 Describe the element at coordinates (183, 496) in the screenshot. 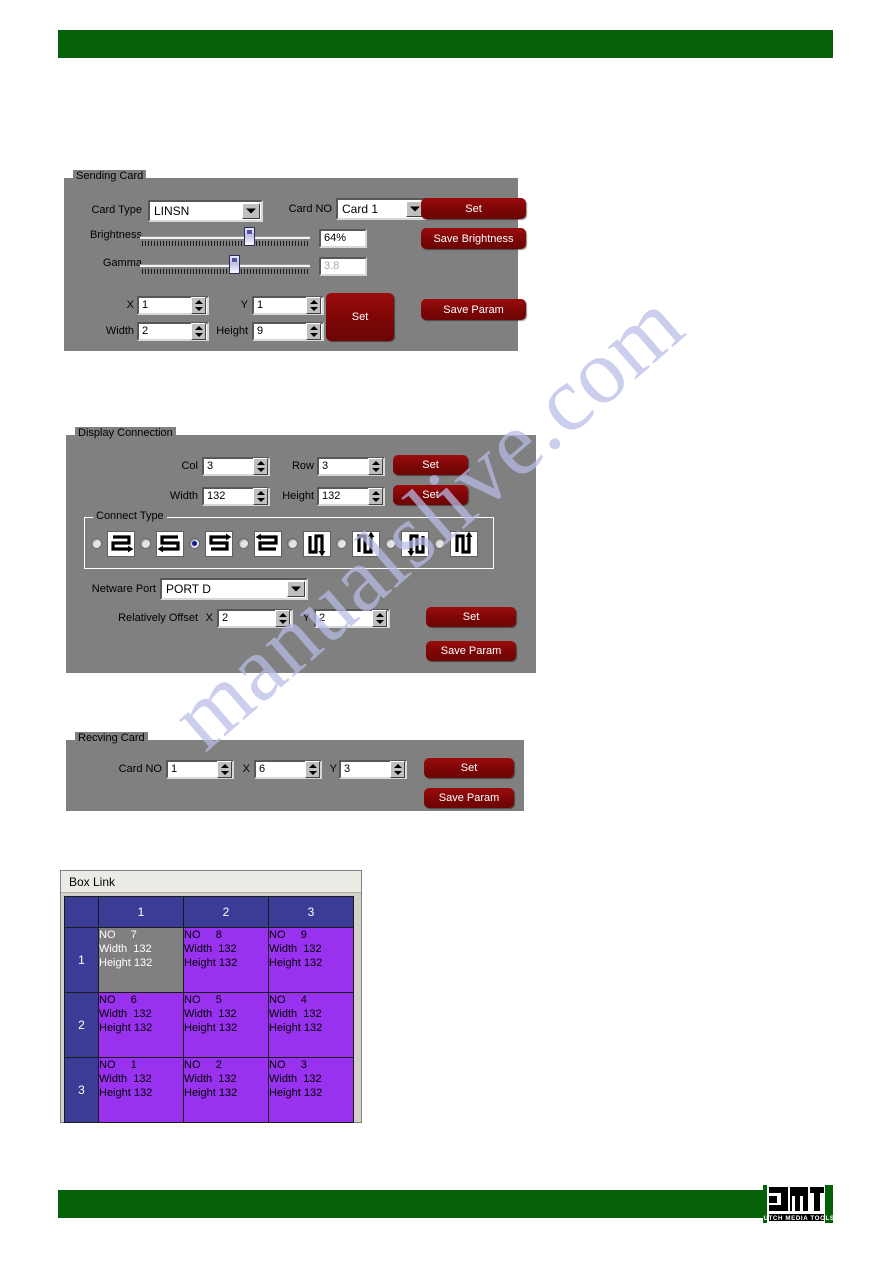

I see `dc-width-label: Width` at that location.